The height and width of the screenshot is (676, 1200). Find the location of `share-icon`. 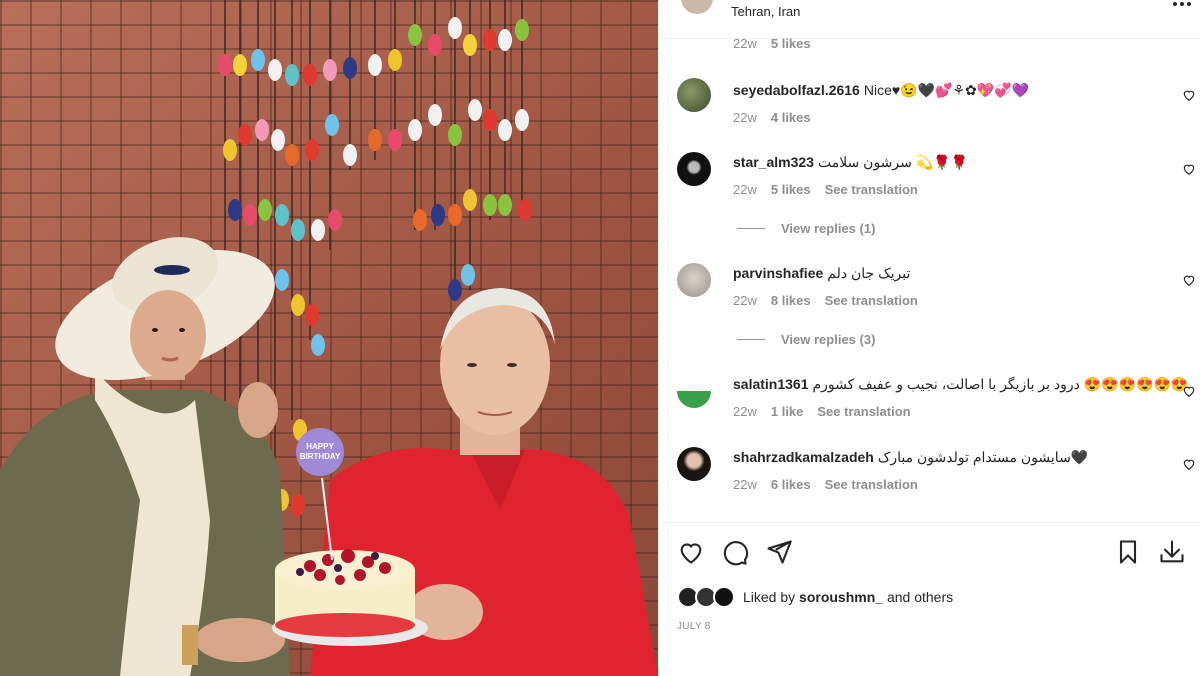

share-icon is located at coordinates (779, 552).